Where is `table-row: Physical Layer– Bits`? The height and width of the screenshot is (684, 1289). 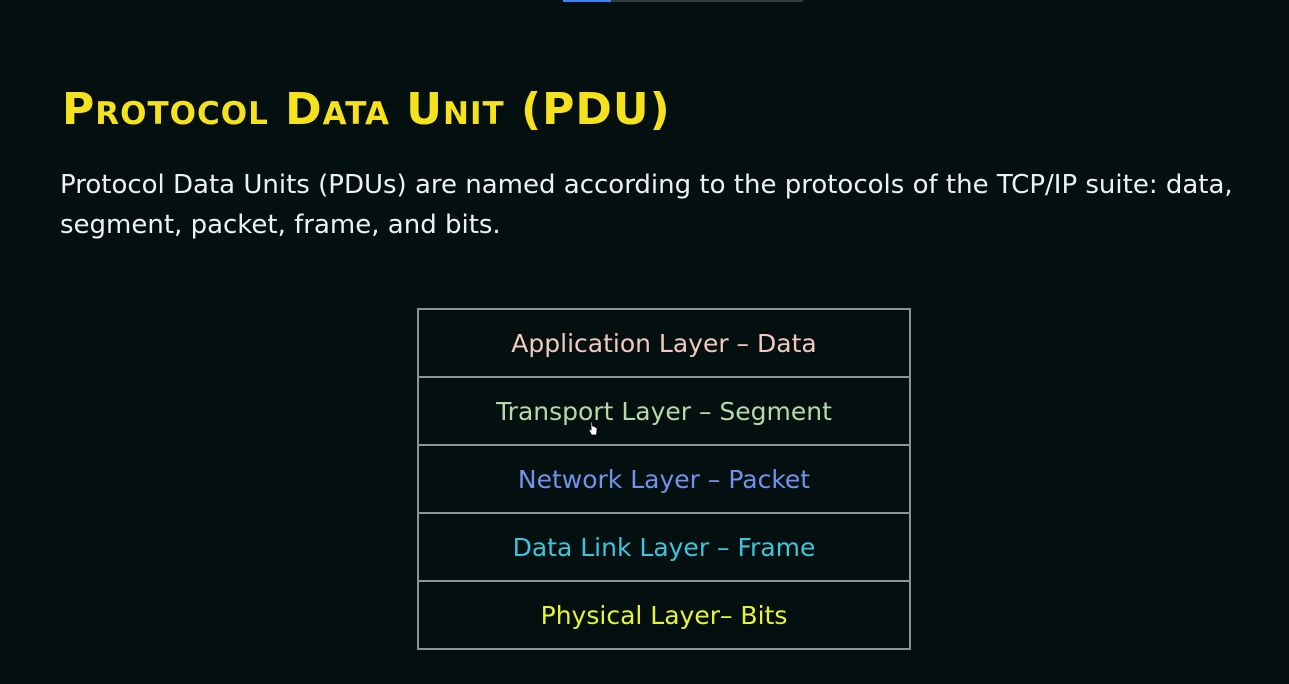 table-row: Physical Layer– Bits is located at coordinates (664, 615).